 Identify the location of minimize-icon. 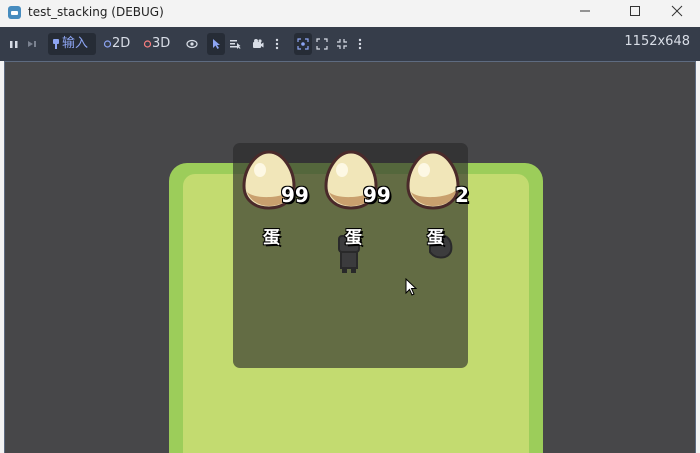
(585, 11).